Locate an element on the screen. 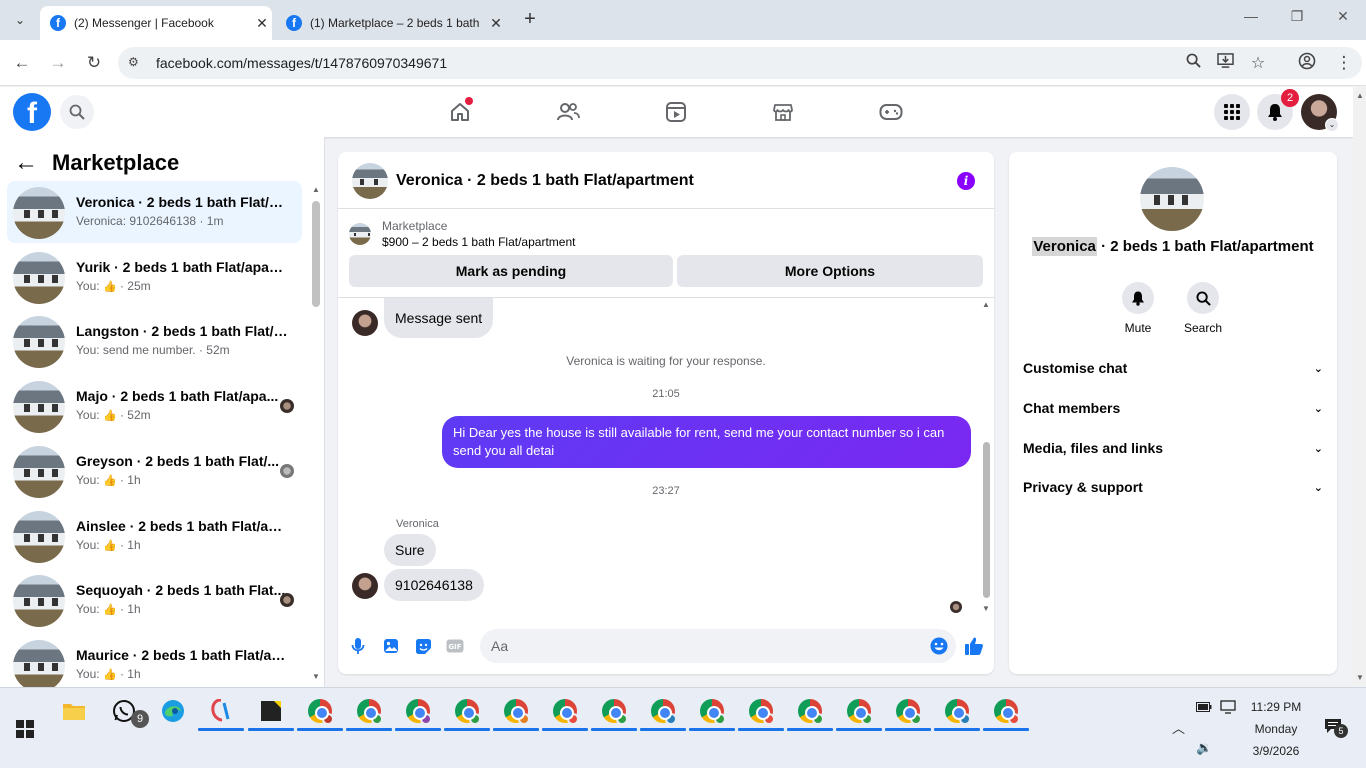 This screenshot has width=1366, height=768. gif-icon: GIF is located at coordinates (455, 646).